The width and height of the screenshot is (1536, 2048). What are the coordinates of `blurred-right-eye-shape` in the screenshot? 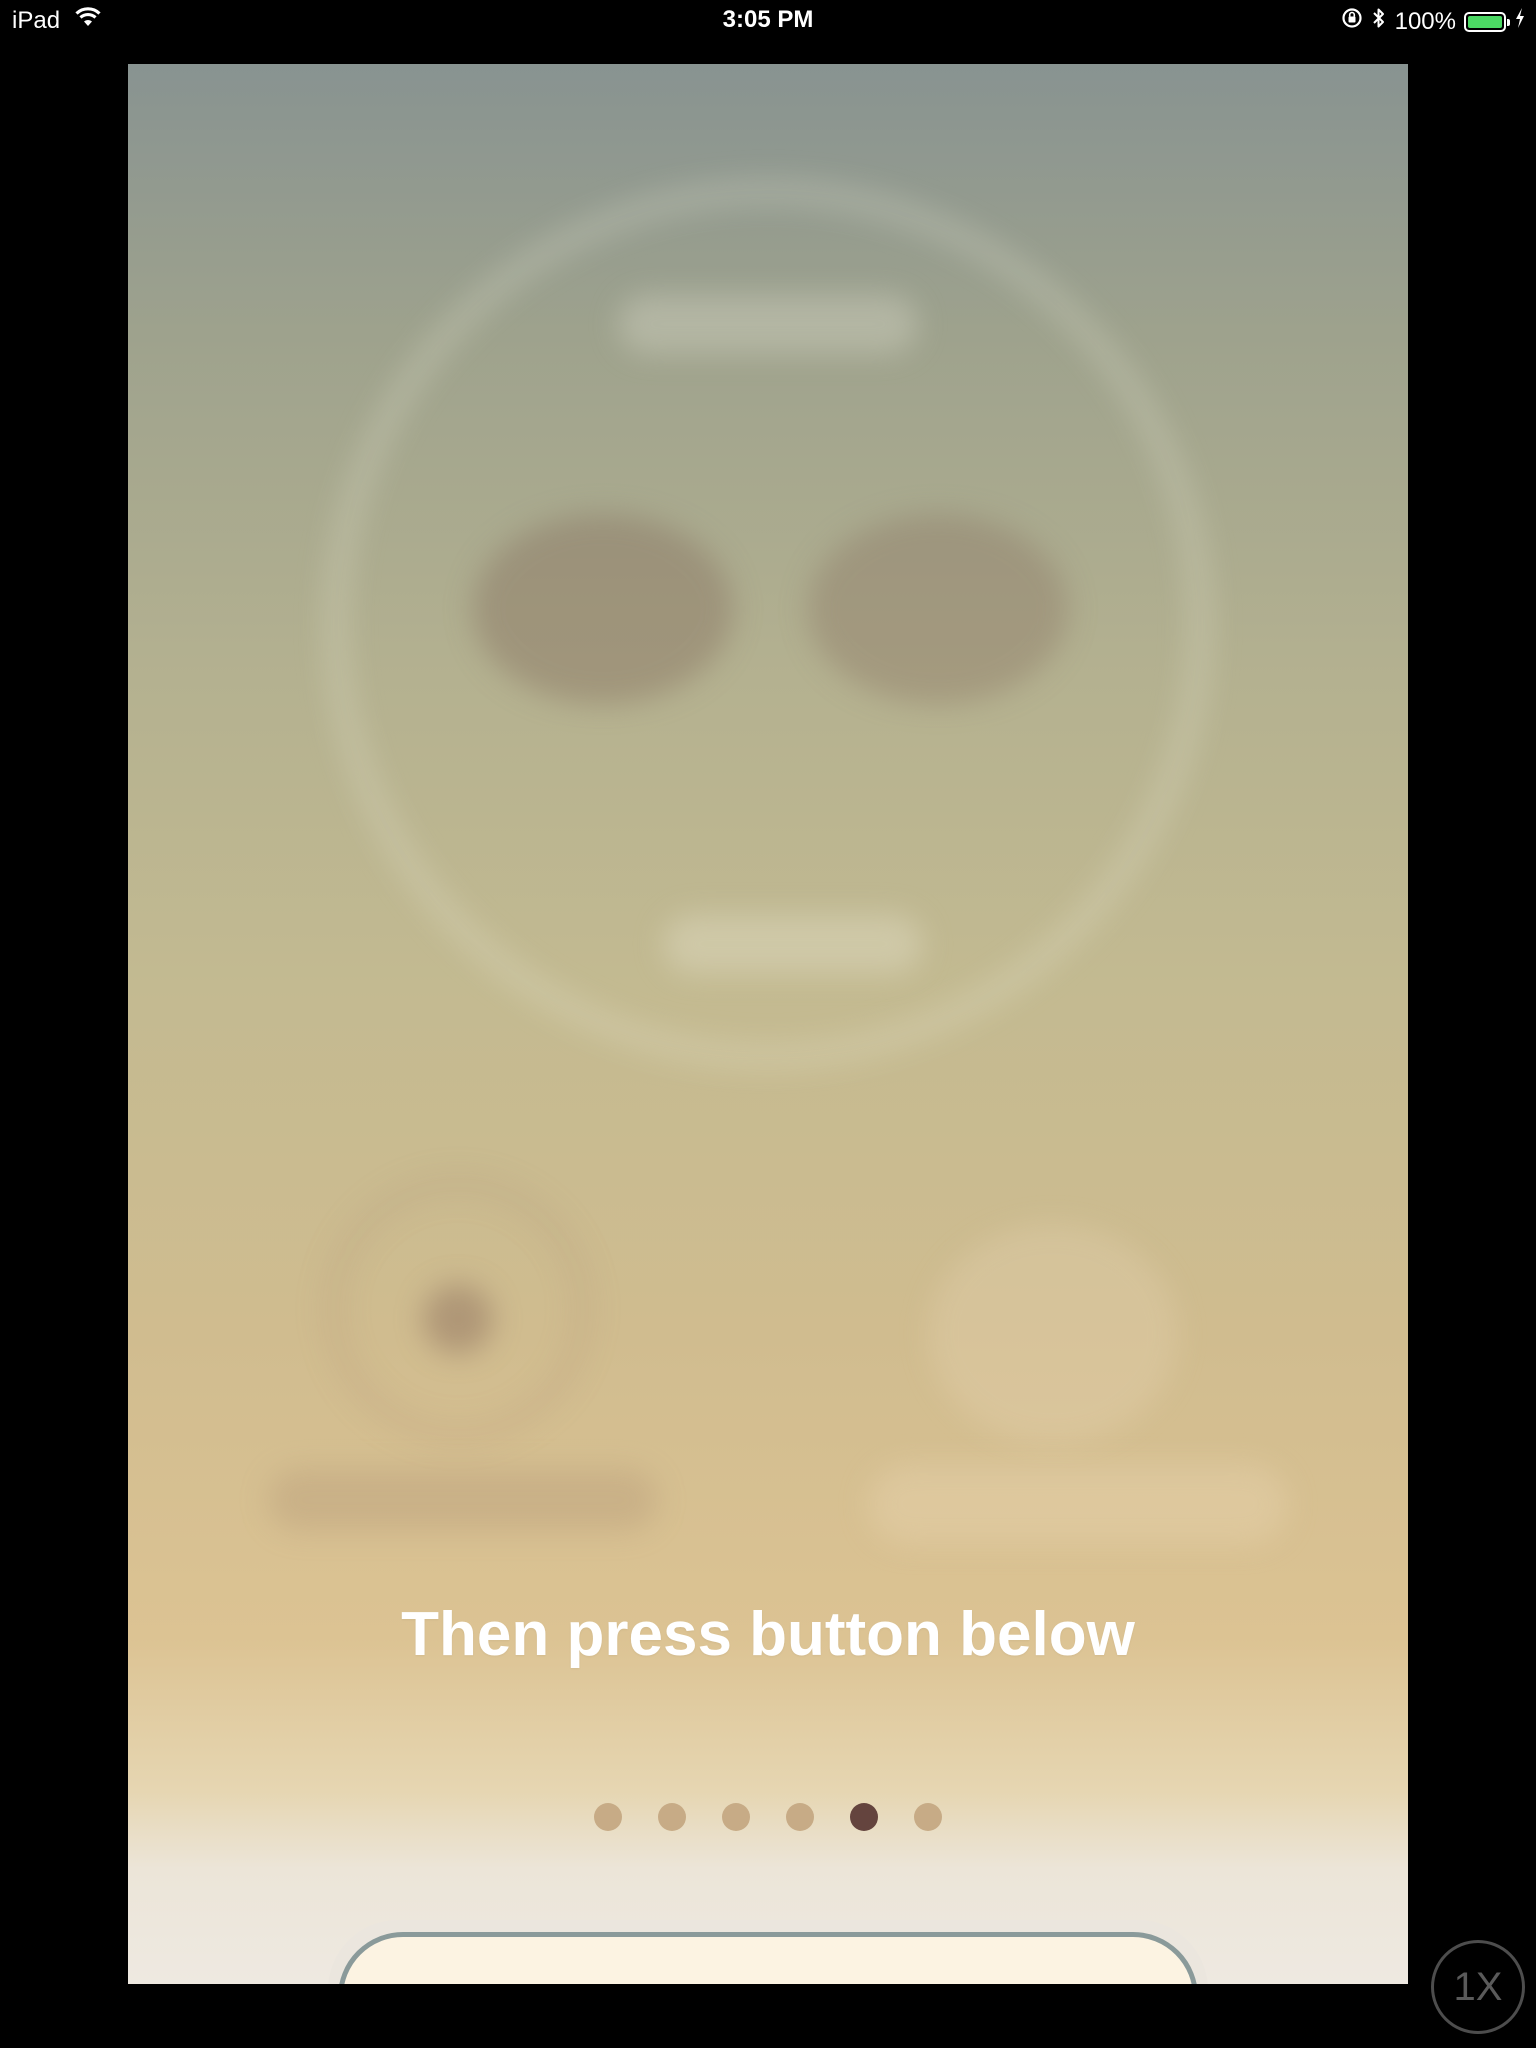 It's located at (938, 609).